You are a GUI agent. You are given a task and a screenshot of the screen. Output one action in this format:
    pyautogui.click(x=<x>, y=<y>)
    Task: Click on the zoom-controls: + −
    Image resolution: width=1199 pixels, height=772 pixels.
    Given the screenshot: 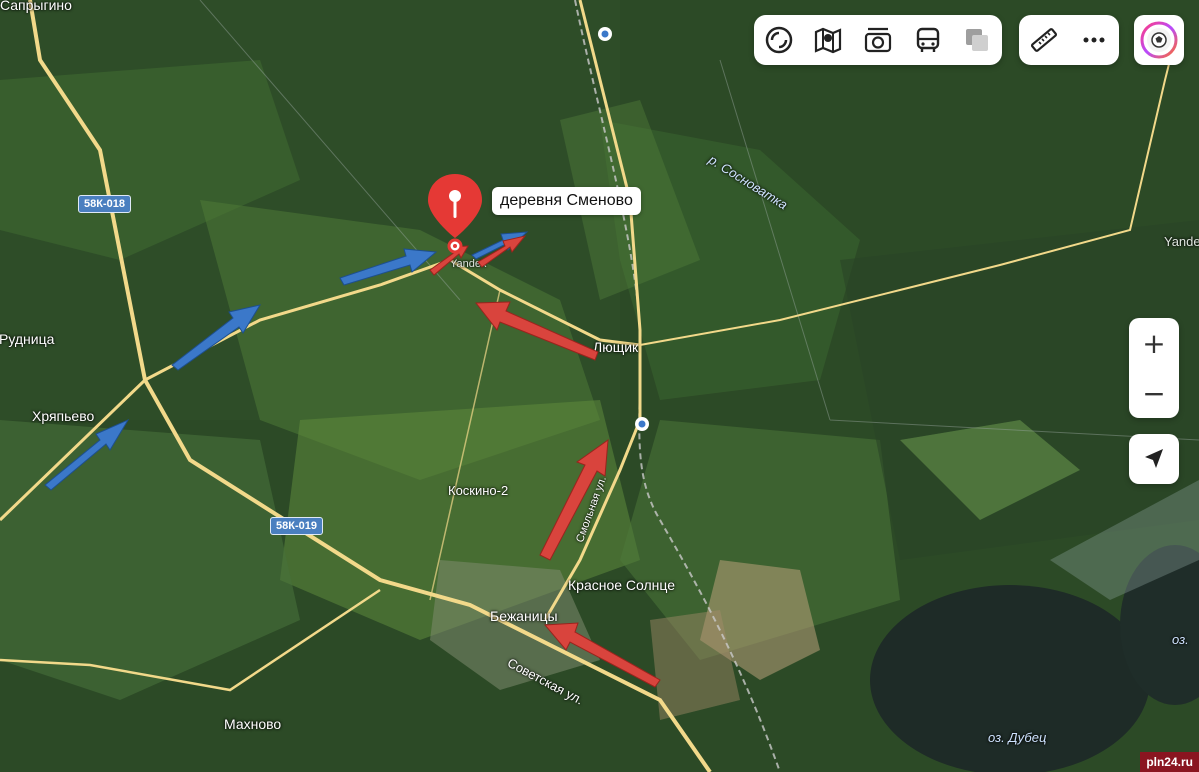 What is the action you would take?
    pyautogui.click(x=1154, y=368)
    